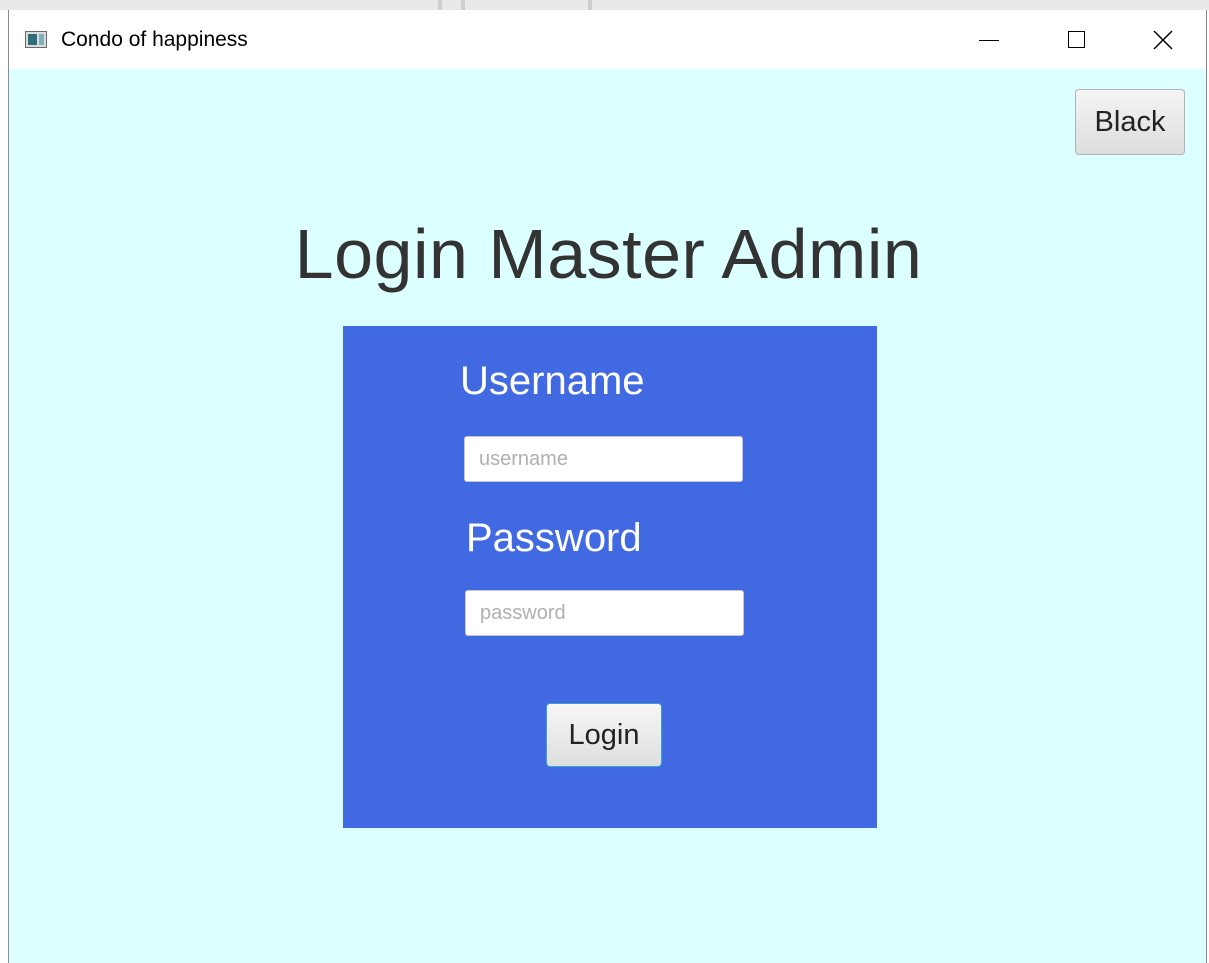  What do you see at coordinates (604, 735) in the screenshot?
I see `login-button: Login` at bounding box center [604, 735].